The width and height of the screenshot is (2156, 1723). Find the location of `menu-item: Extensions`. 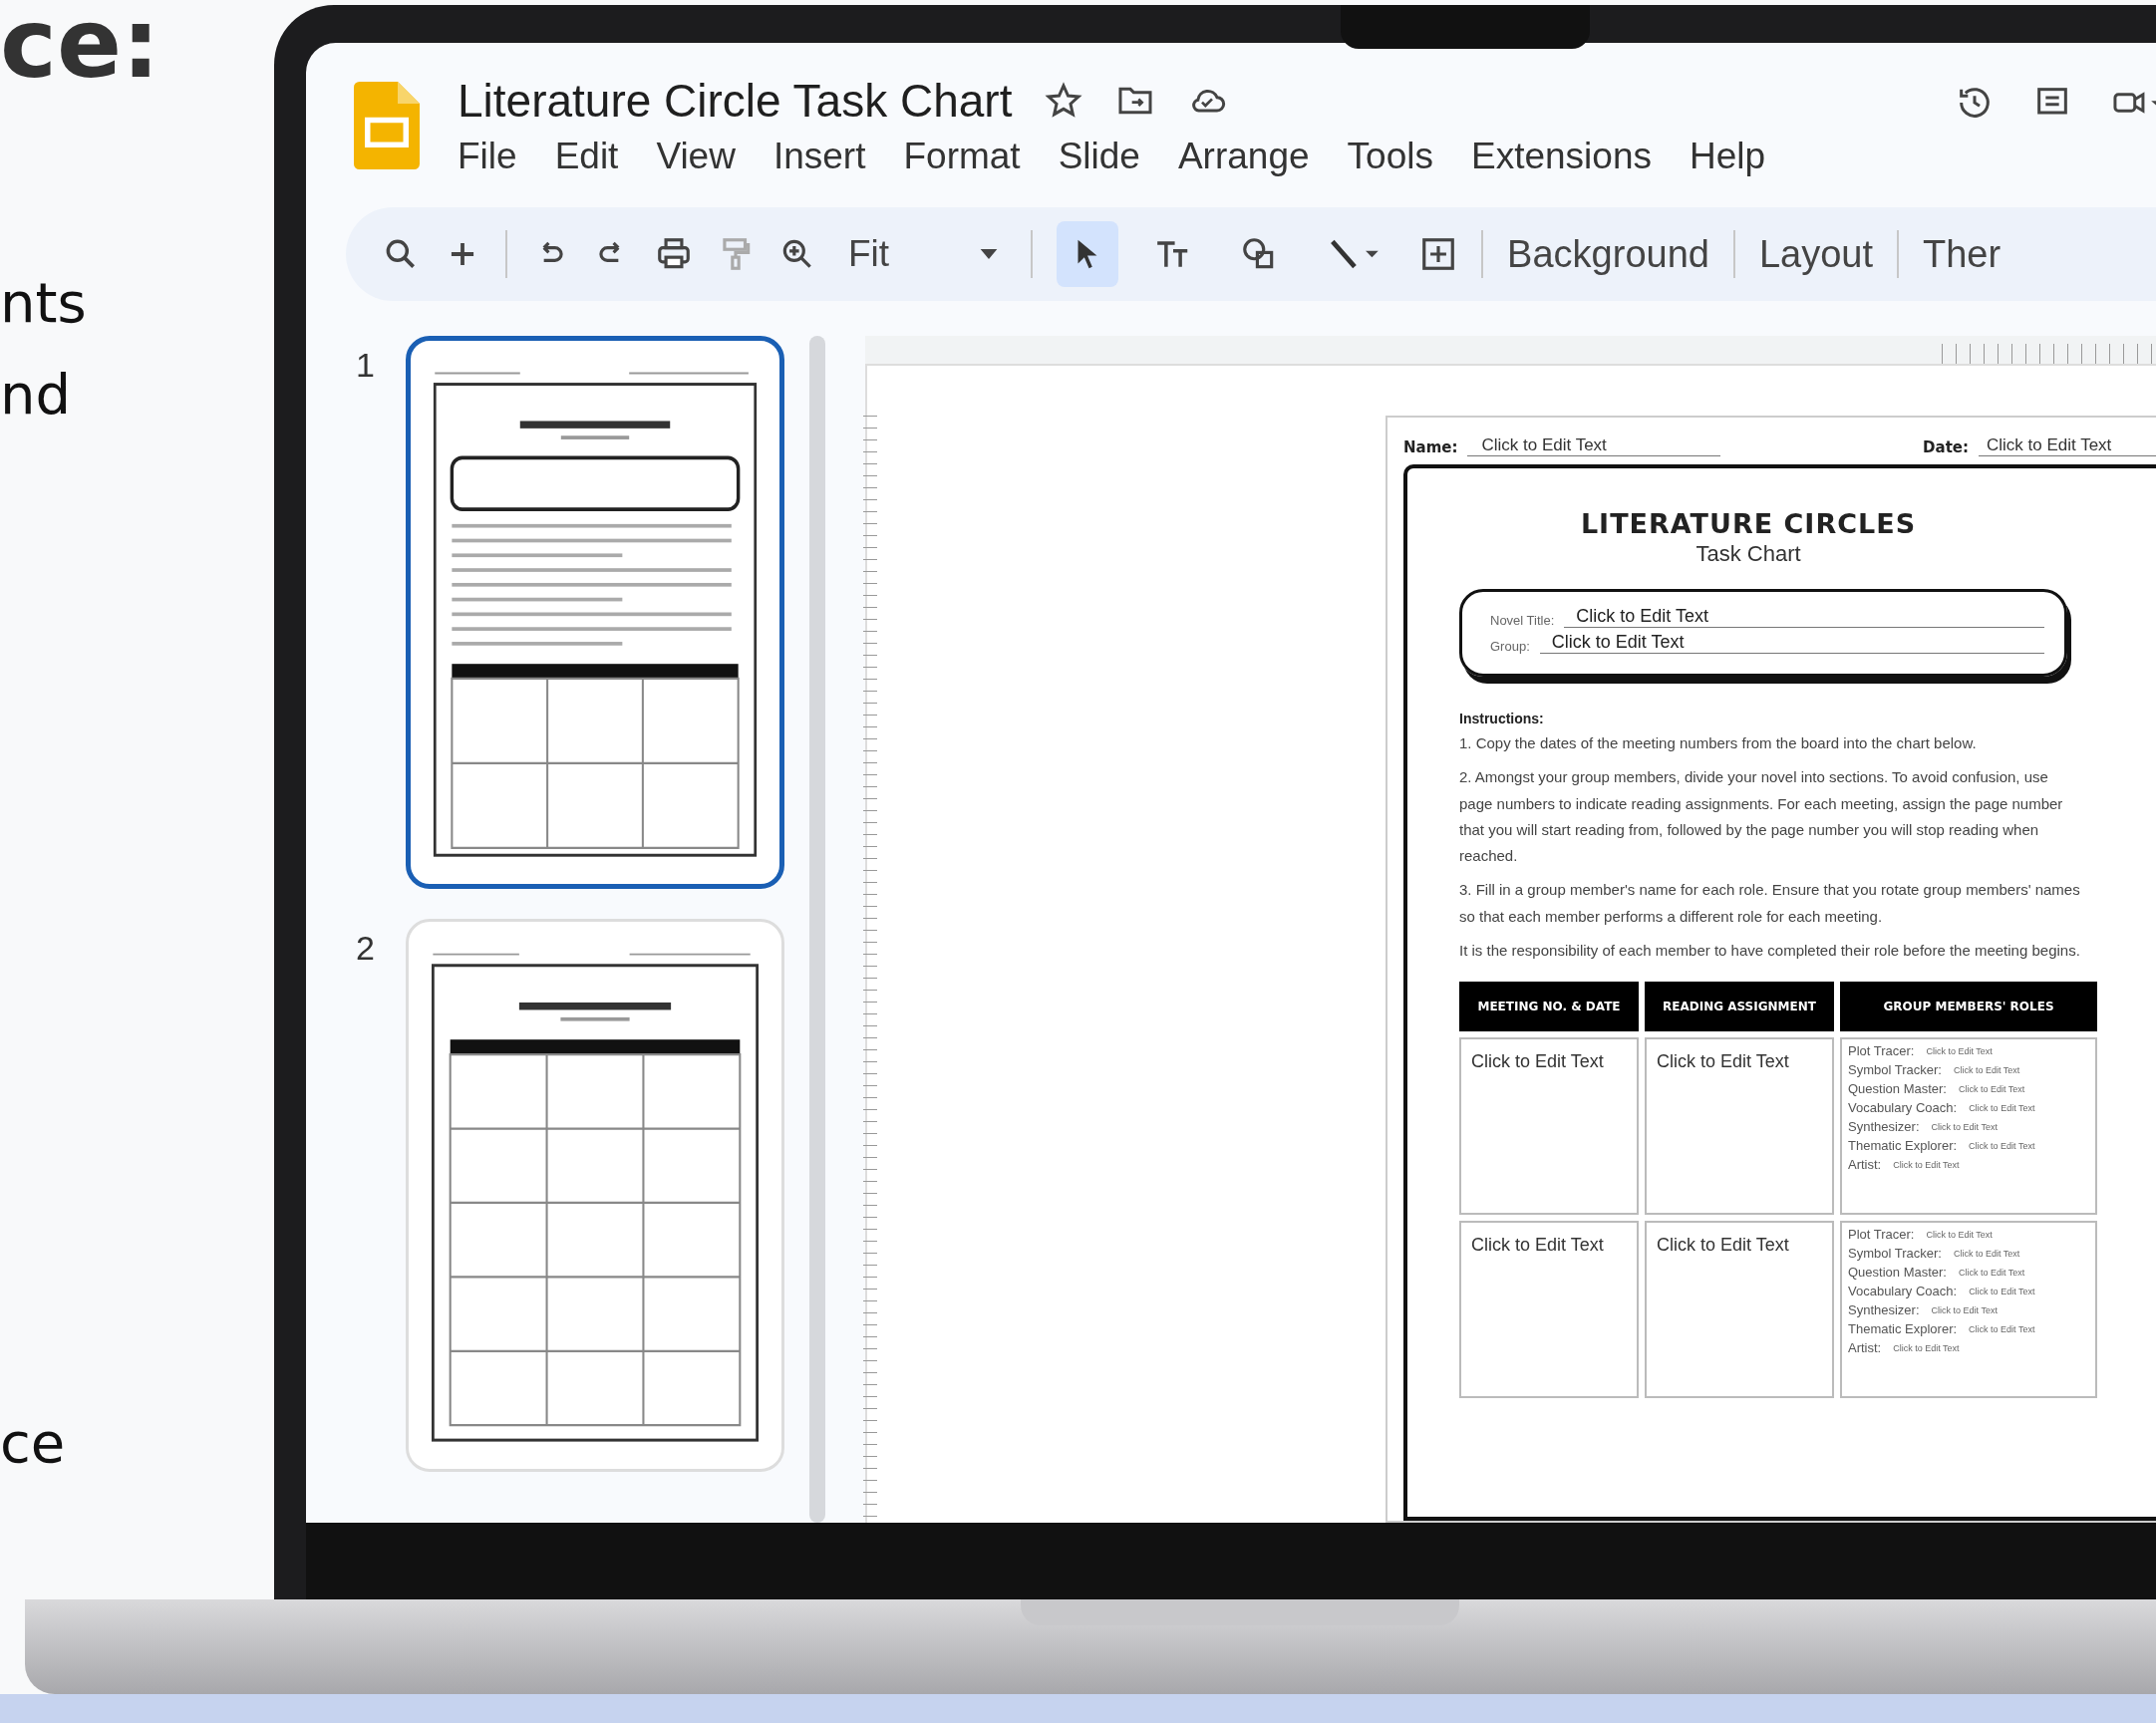

menu-item: Extensions is located at coordinates (1561, 156).